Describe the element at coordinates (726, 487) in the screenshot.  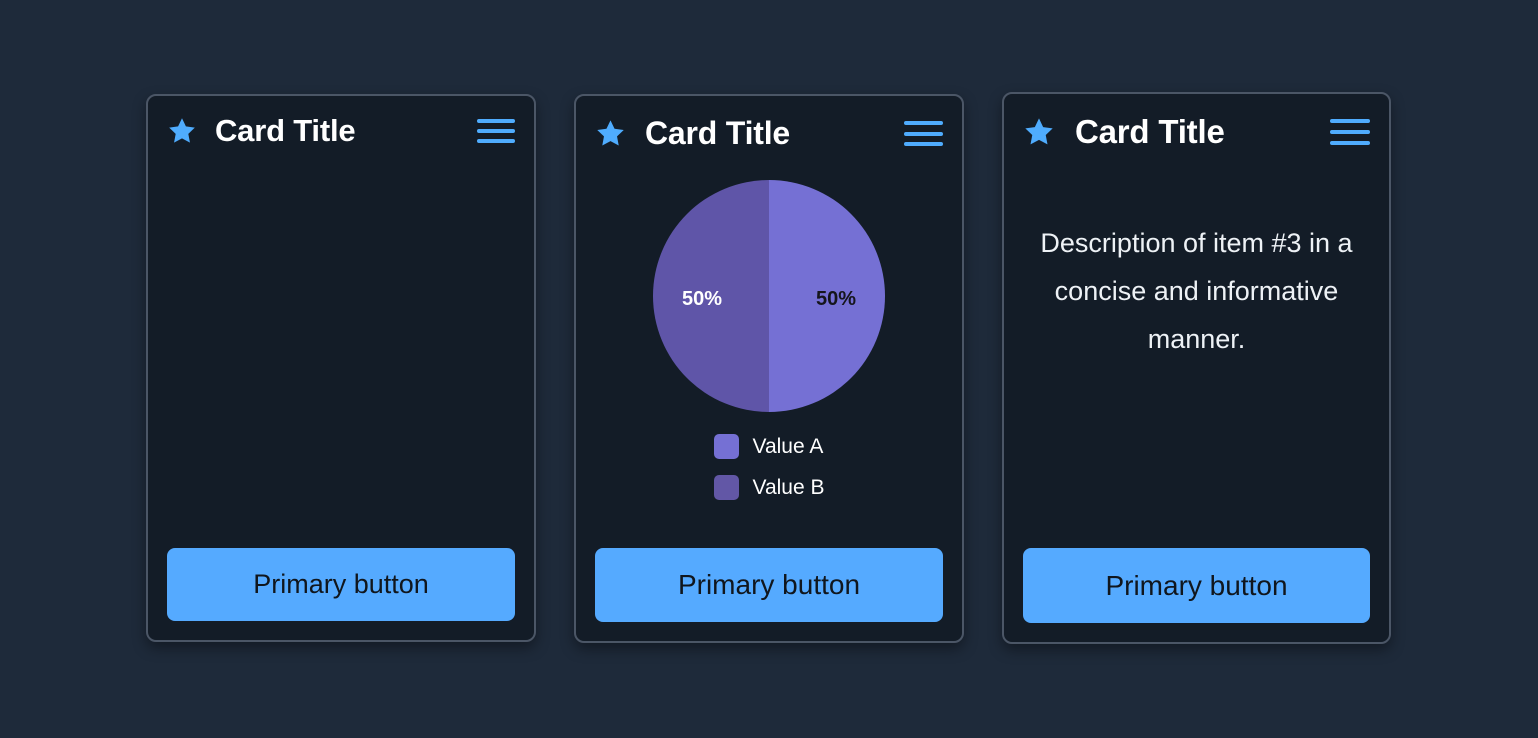
I see `legend-swatch-value-b` at that location.